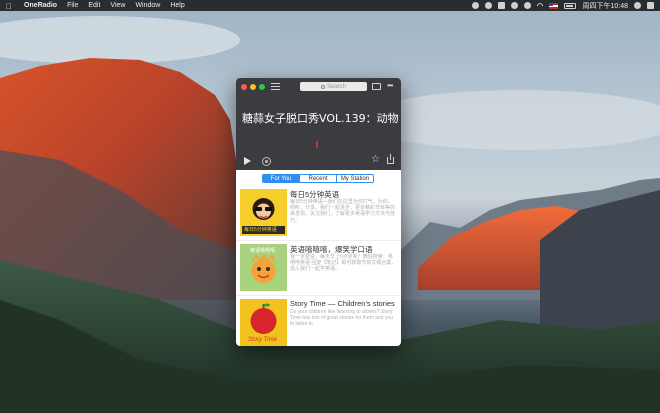 Image resolution: width=660 pixels, height=413 pixels. Describe the element at coordinates (94, 5) in the screenshot. I see `menu-edit: Edit` at that location.